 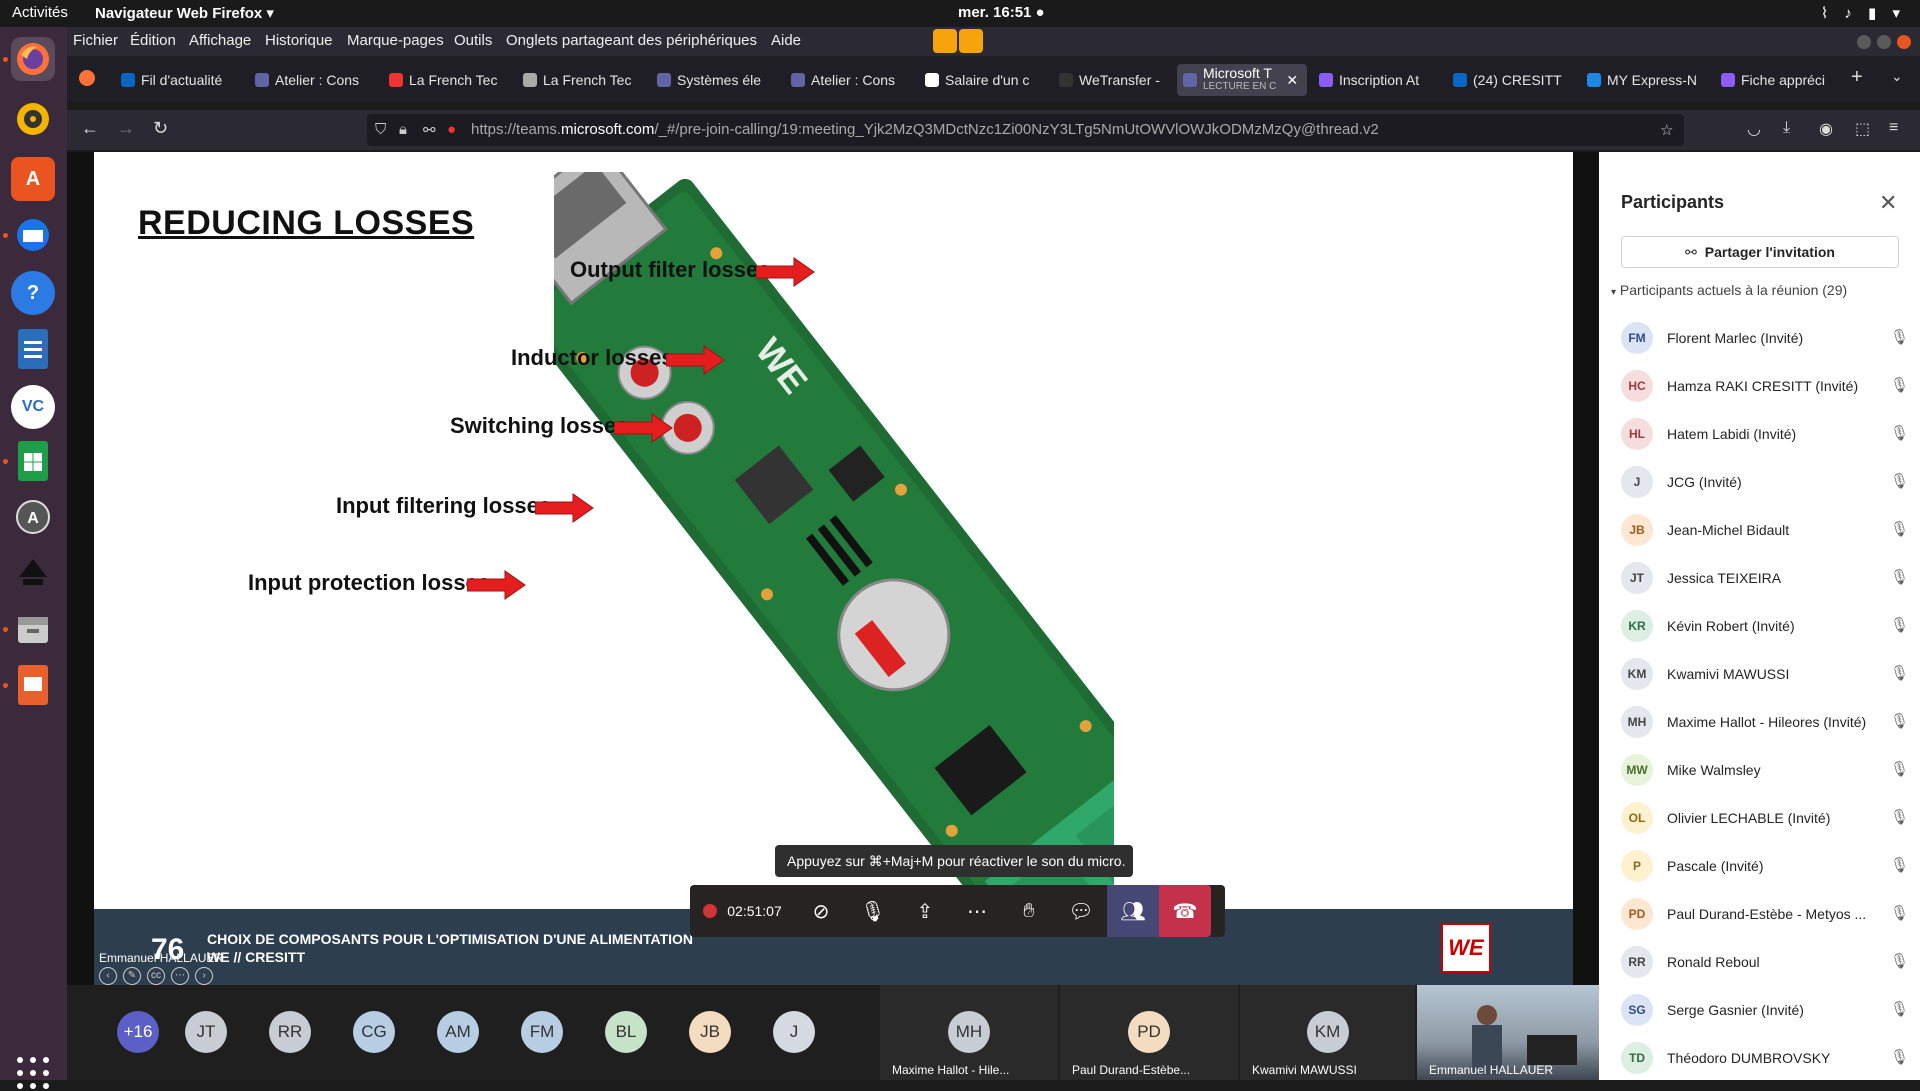 What do you see at coordinates (395, 40) in the screenshot?
I see `menu-marque-pages: Marque-pages` at bounding box center [395, 40].